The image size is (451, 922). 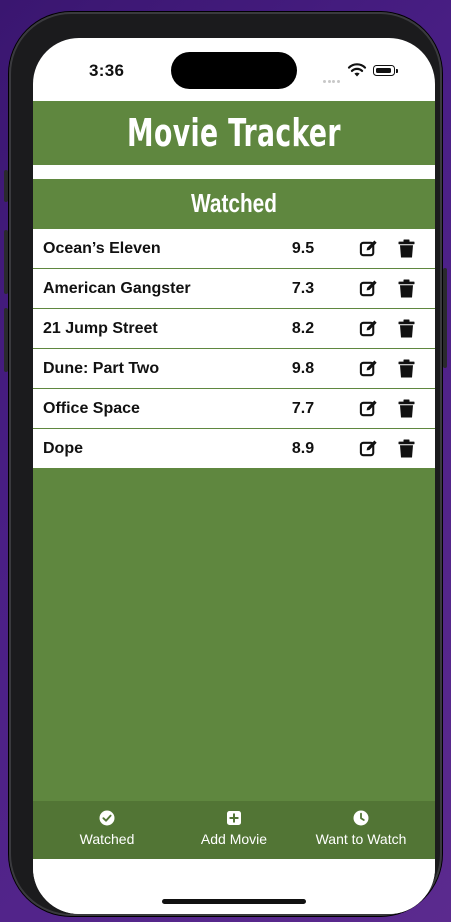 I want to click on home-indicator, so click(x=234, y=901).